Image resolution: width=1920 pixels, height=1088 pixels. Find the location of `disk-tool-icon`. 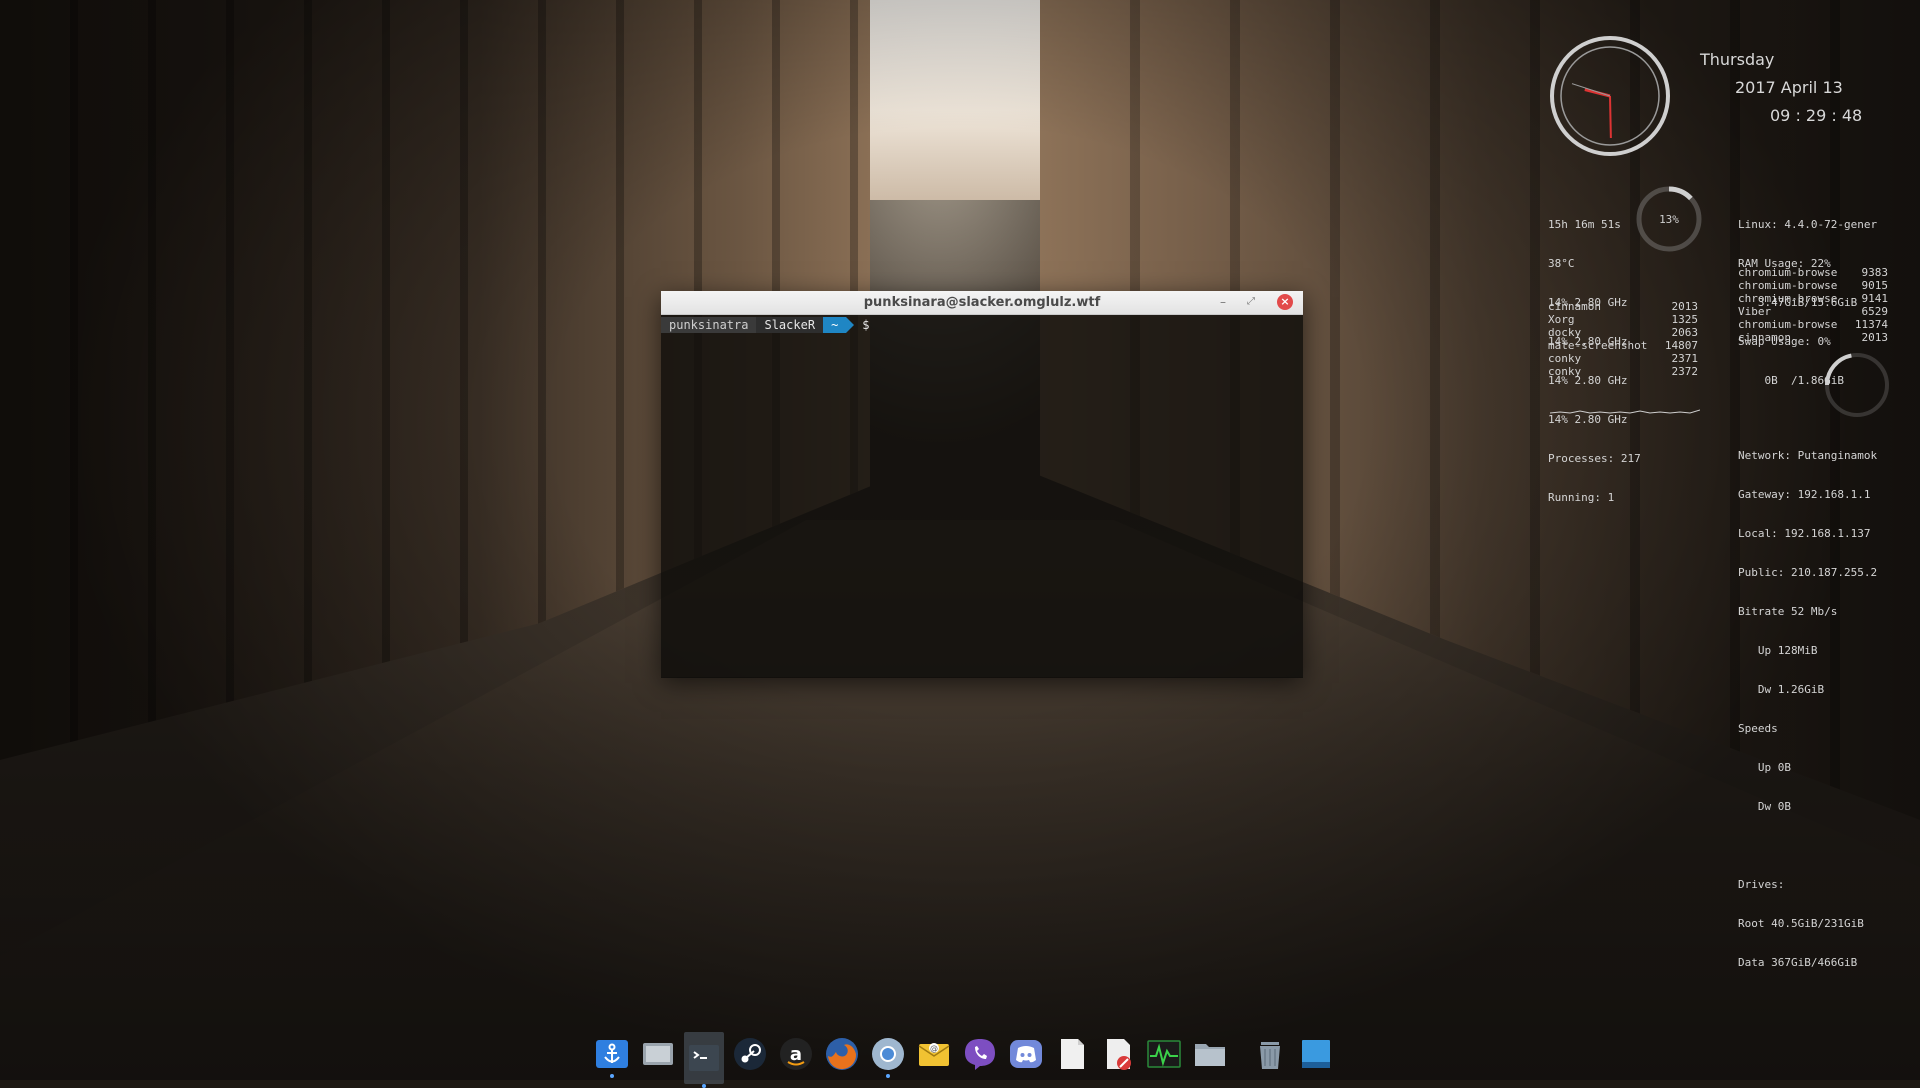

disk-tool-icon is located at coordinates (1118, 1054).